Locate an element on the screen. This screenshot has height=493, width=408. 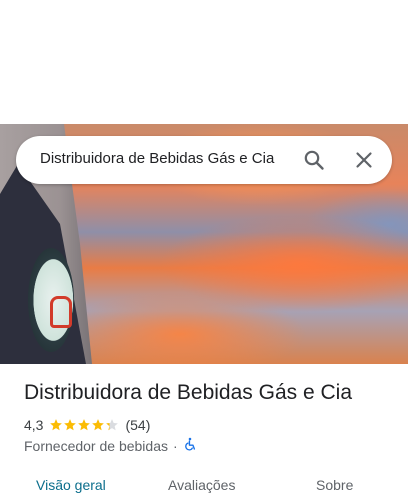
tab-overview: Visão geral is located at coordinates (71, 485).